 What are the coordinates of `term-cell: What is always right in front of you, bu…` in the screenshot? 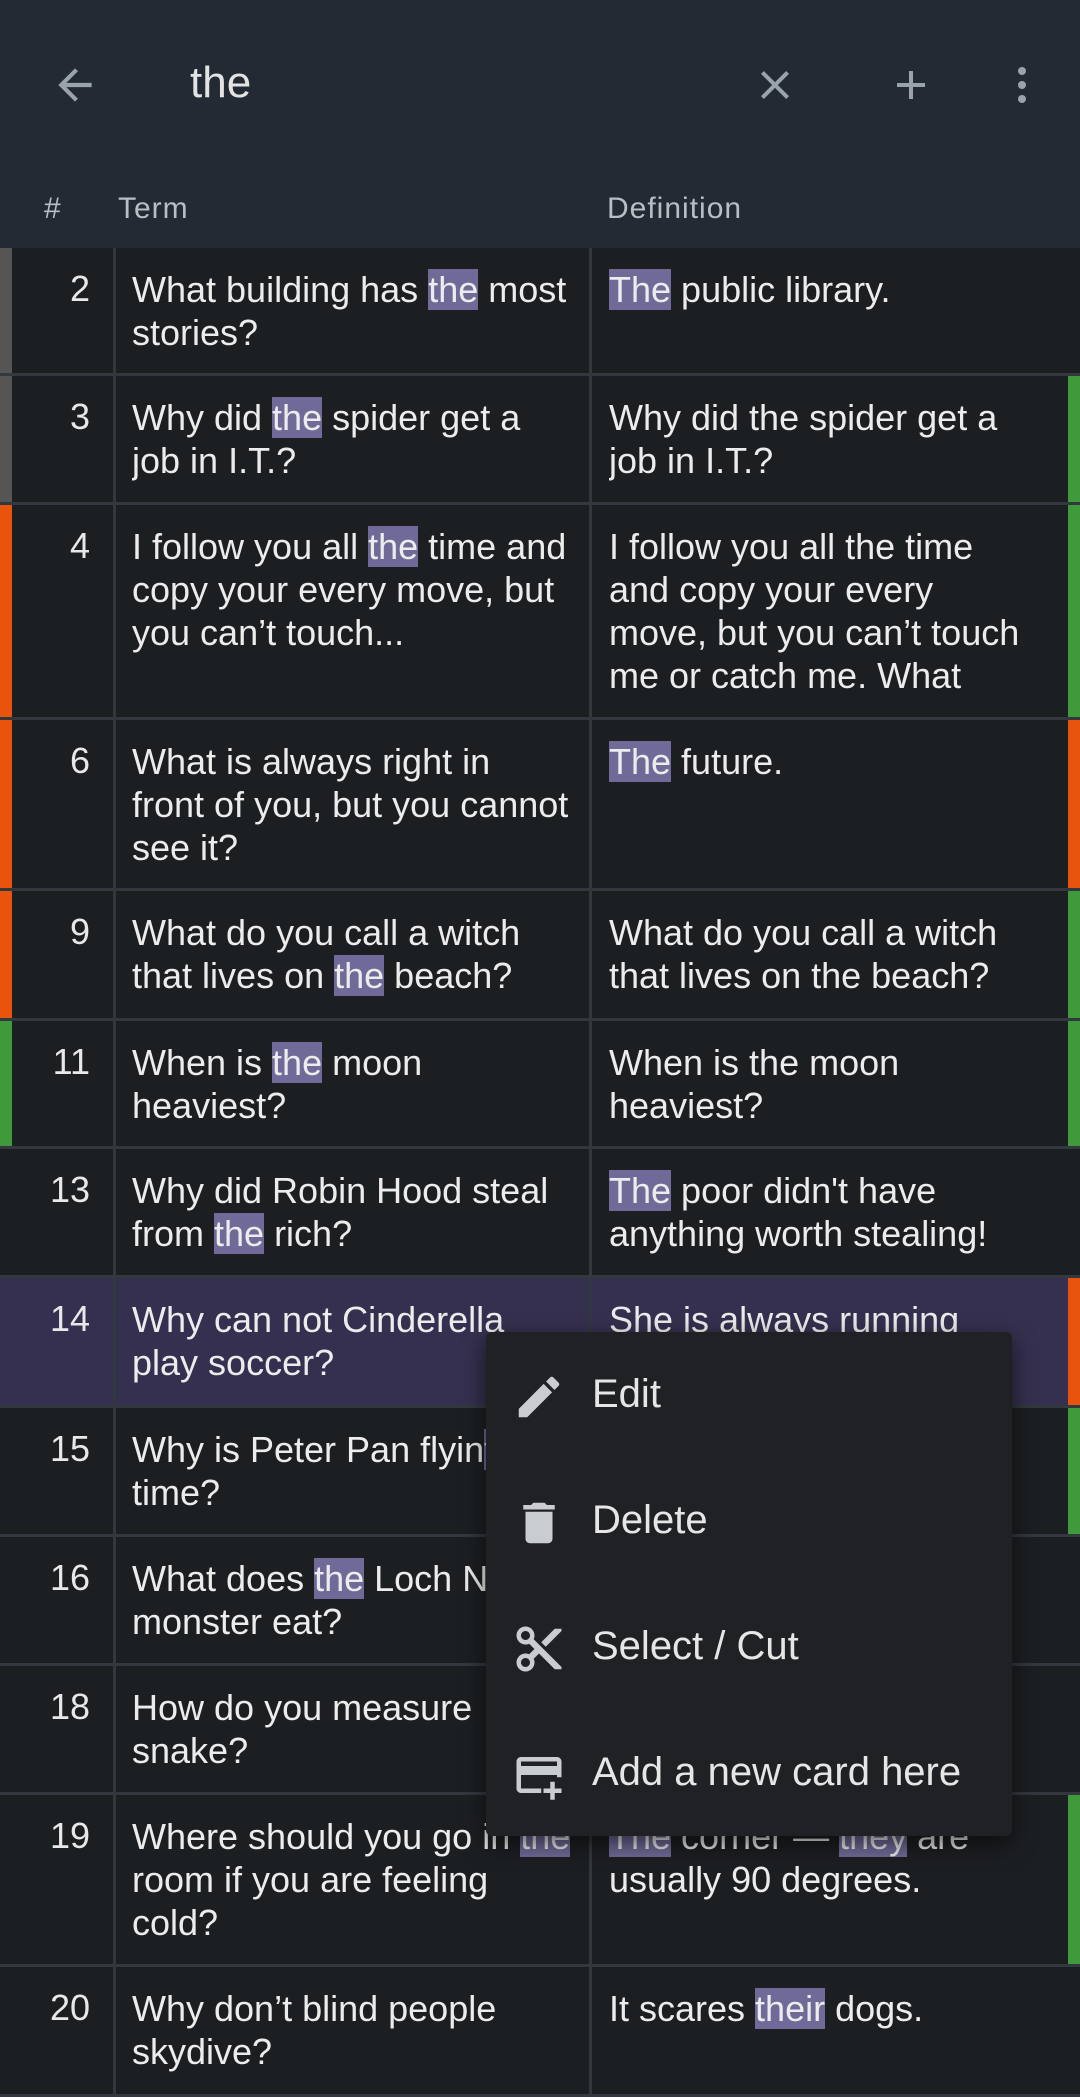 It's located at (352, 804).